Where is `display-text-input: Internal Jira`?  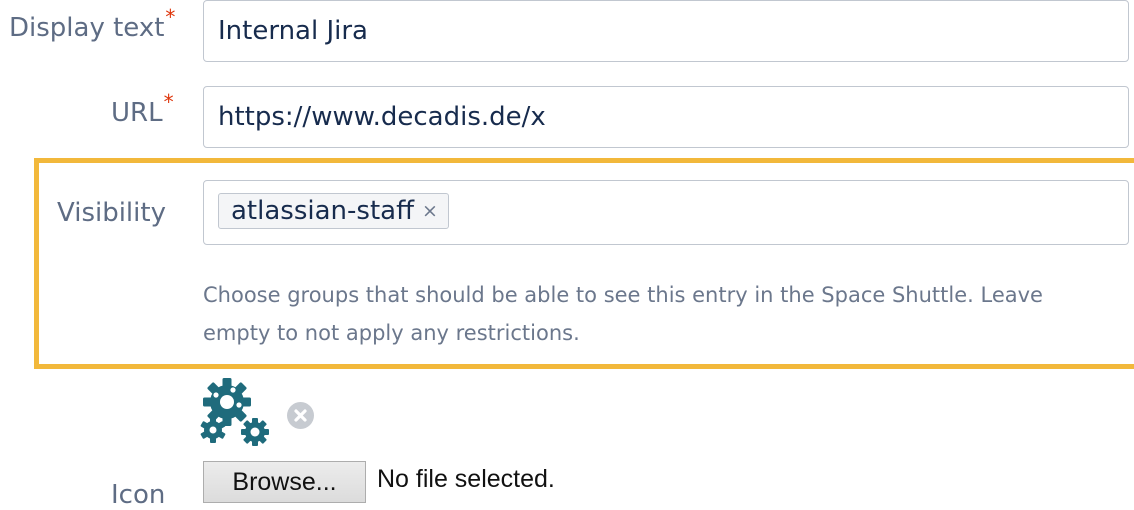 display-text-input: Internal Jira is located at coordinates (666, 31).